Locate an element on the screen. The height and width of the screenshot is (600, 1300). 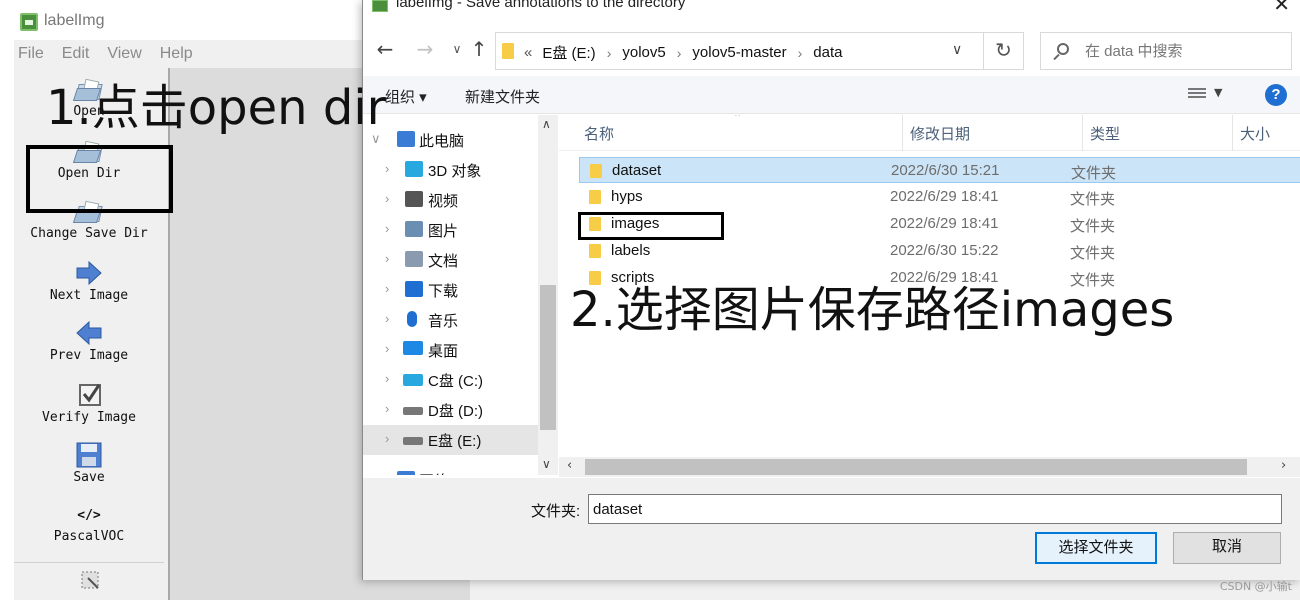
sort-up-icon: ⌃ is located at coordinates (738, 119).